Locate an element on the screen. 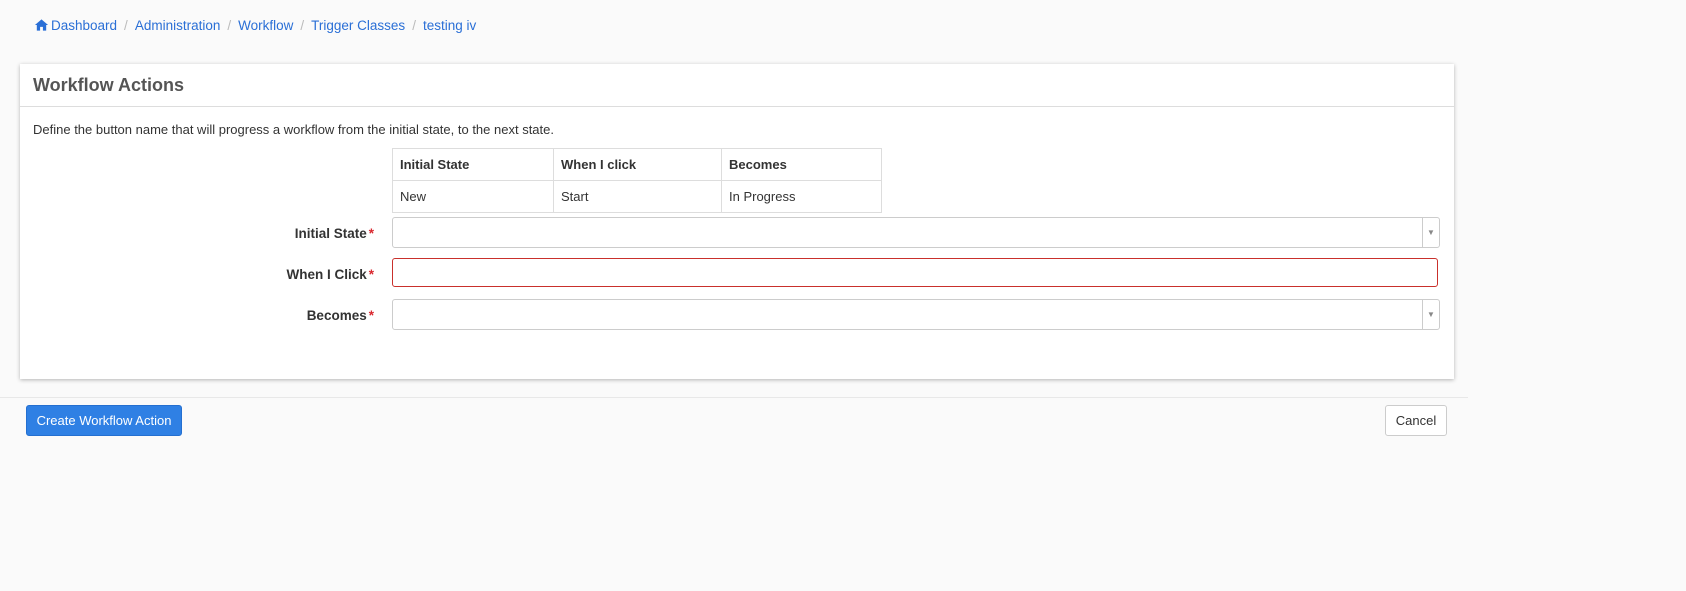 The height and width of the screenshot is (591, 1686). panel-header: Workflow Actions is located at coordinates (737, 85).